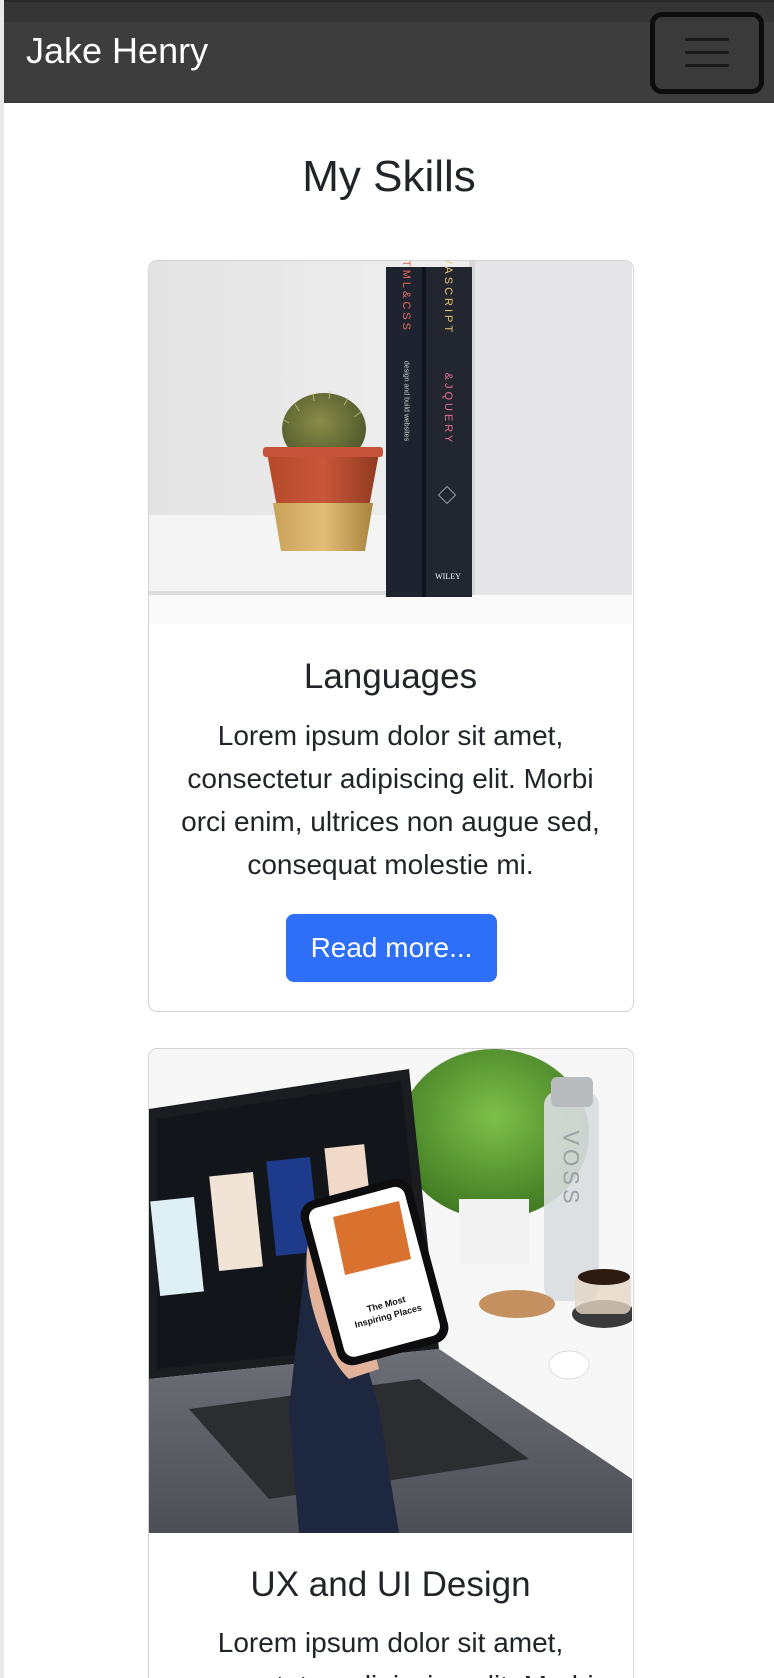 The height and width of the screenshot is (1678, 774). What do you see at coordinates (448, 298) in the screenshot?
I see `svg-text: JAVASCRIPT` at bounding box center [448, 298].